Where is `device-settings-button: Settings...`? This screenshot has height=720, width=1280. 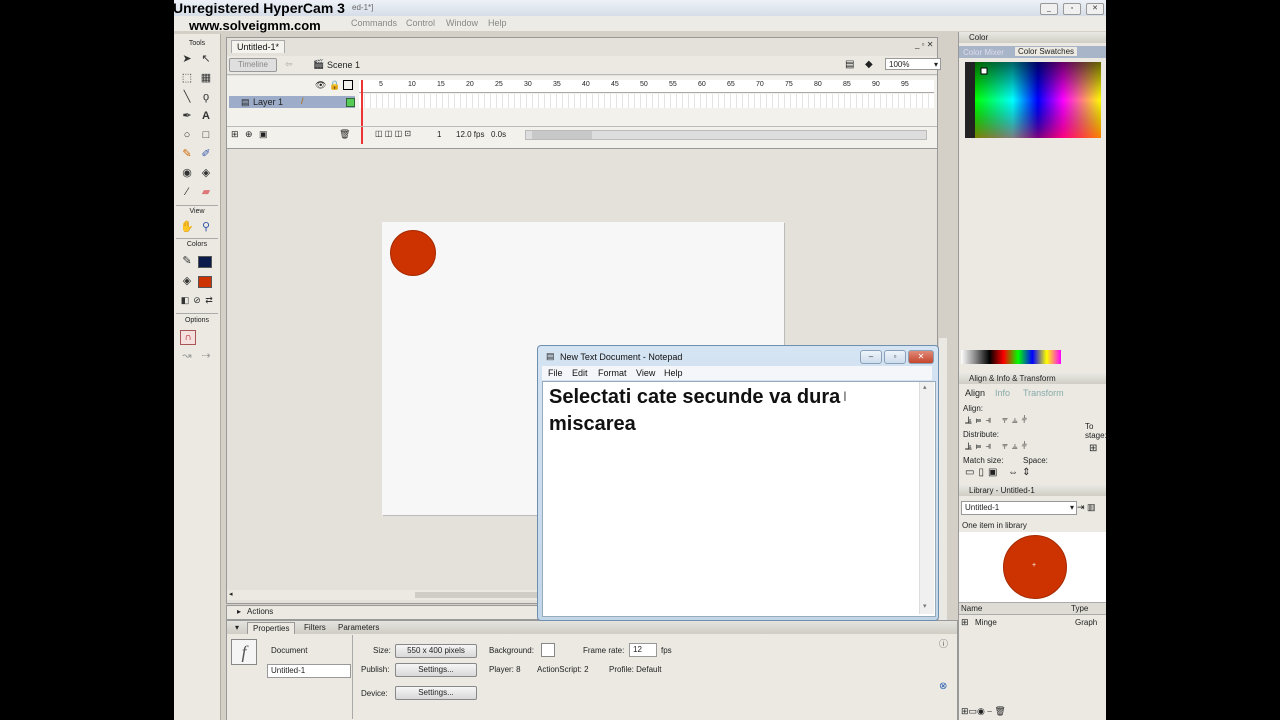 device-settings-button: Settings... is located at coordinates (436, 693).